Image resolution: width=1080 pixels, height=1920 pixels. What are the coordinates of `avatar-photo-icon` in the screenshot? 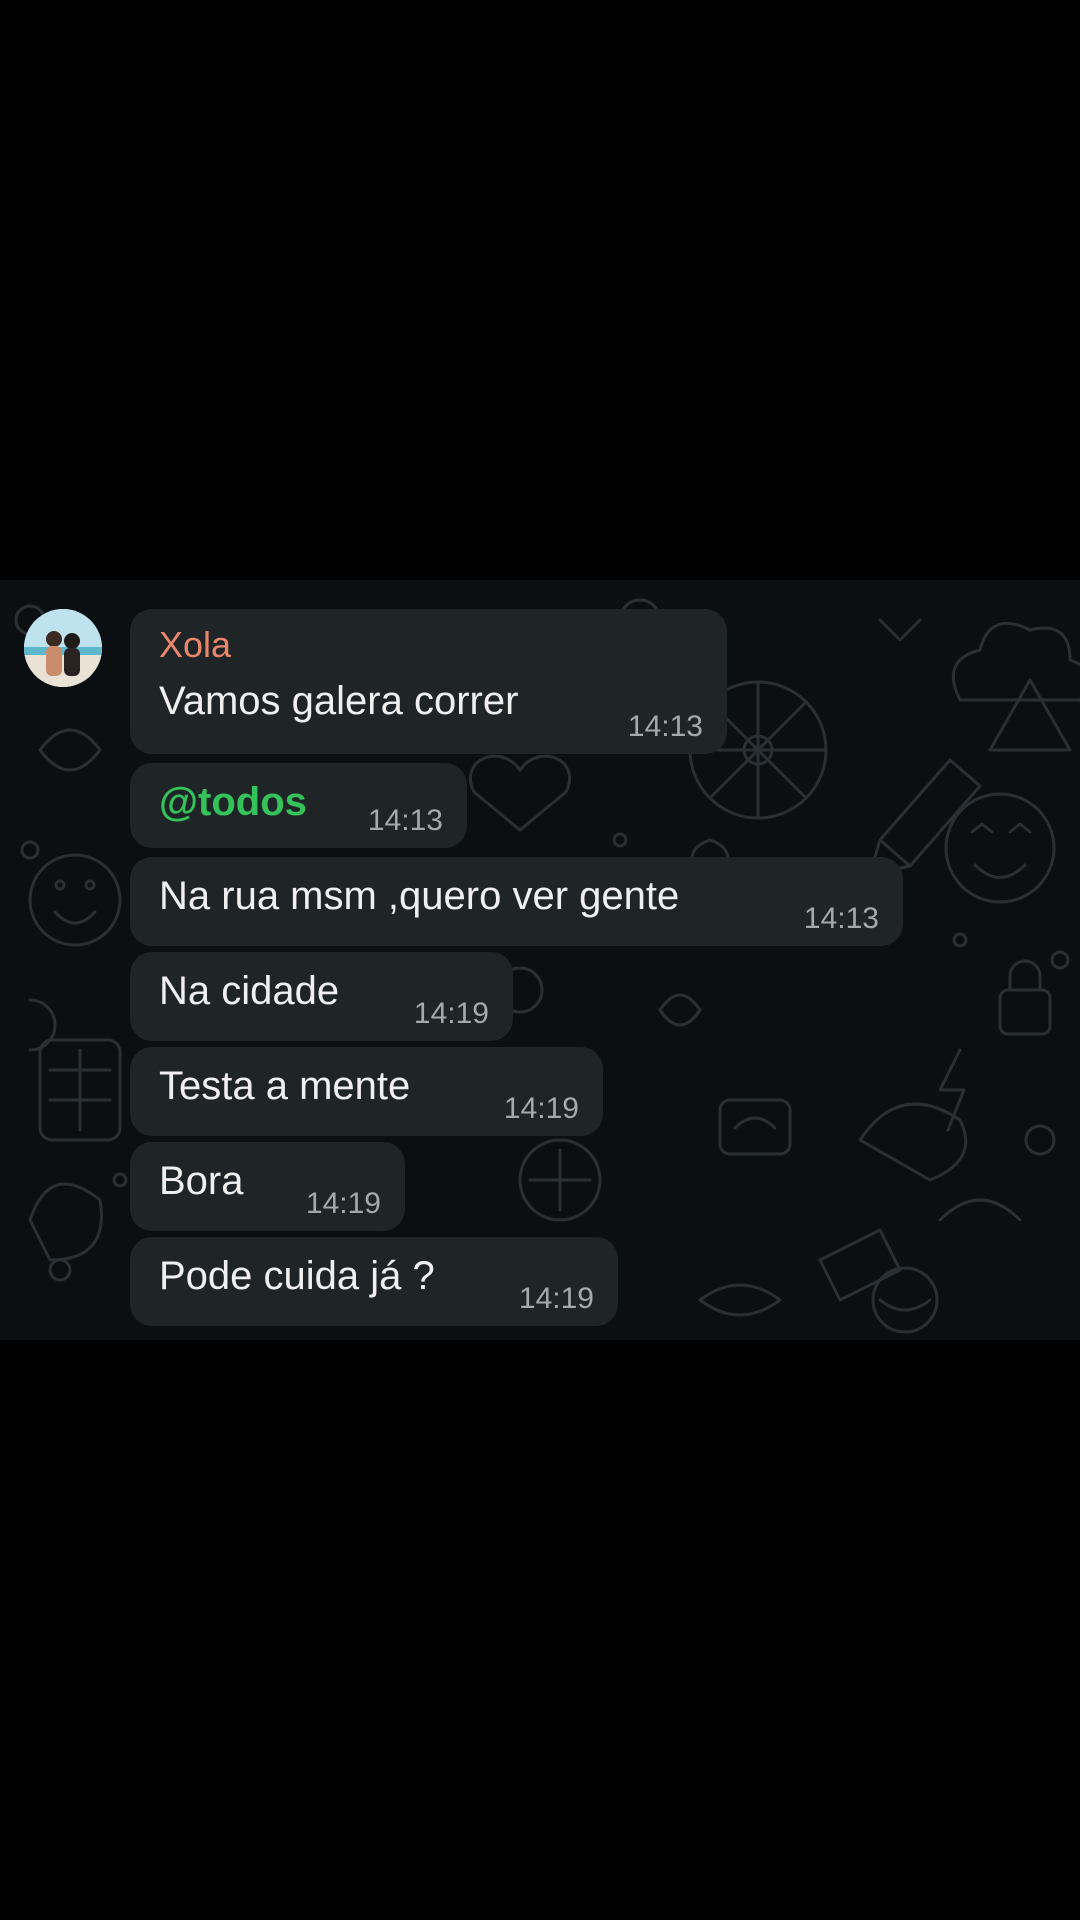 It's located at (63, 648).